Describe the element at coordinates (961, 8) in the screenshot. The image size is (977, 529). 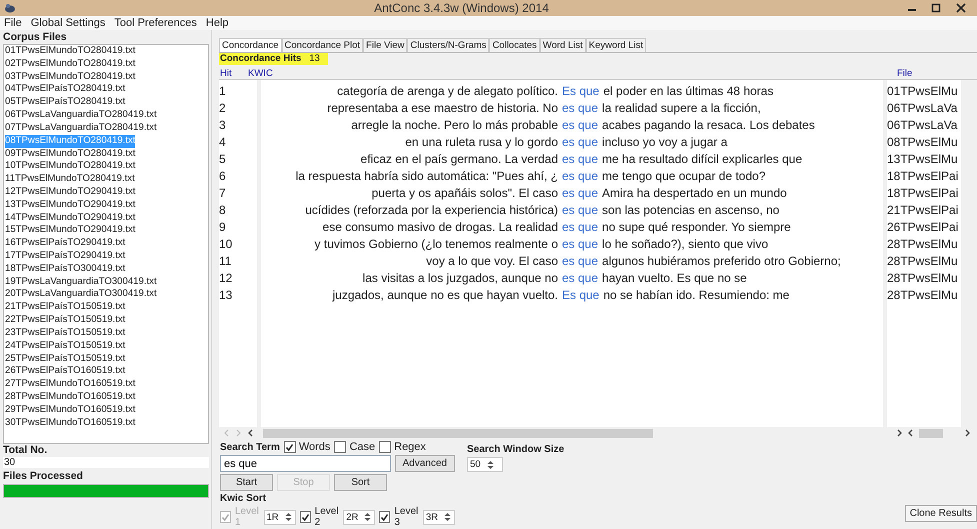
I see `close-icon` at that location.